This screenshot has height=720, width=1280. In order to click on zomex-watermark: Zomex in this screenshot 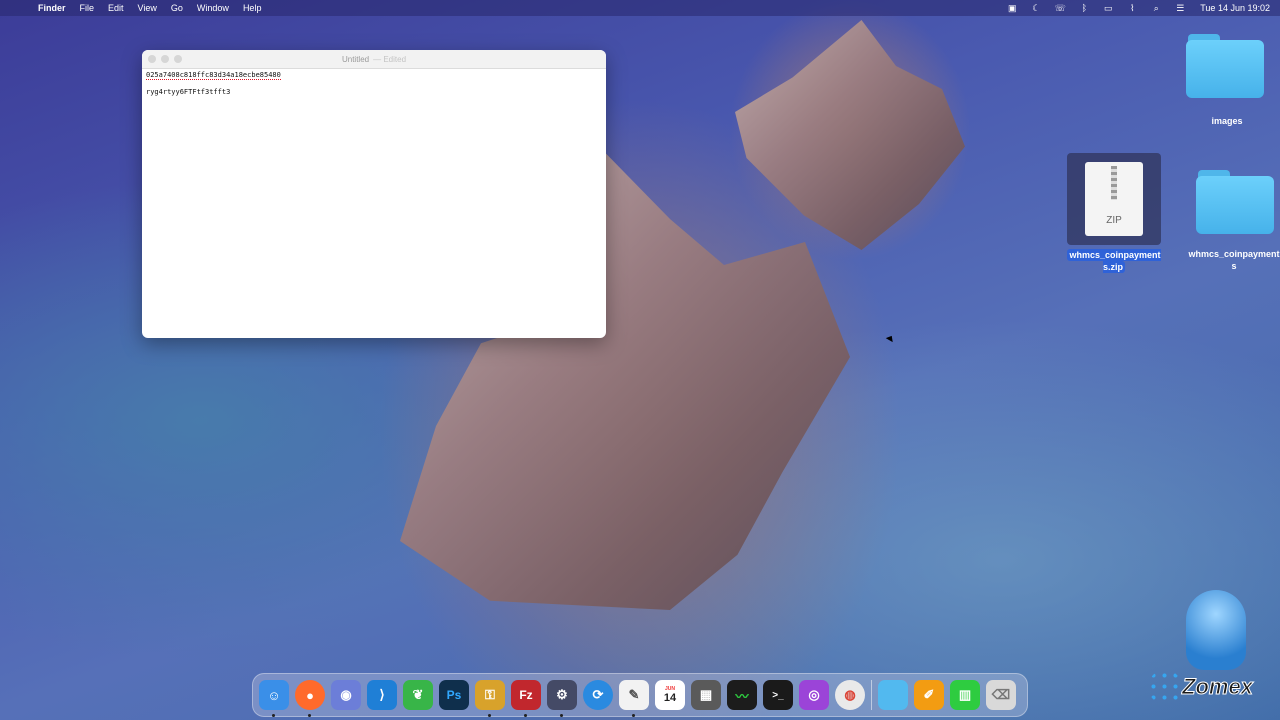, I will do `click(1208, 650)`.